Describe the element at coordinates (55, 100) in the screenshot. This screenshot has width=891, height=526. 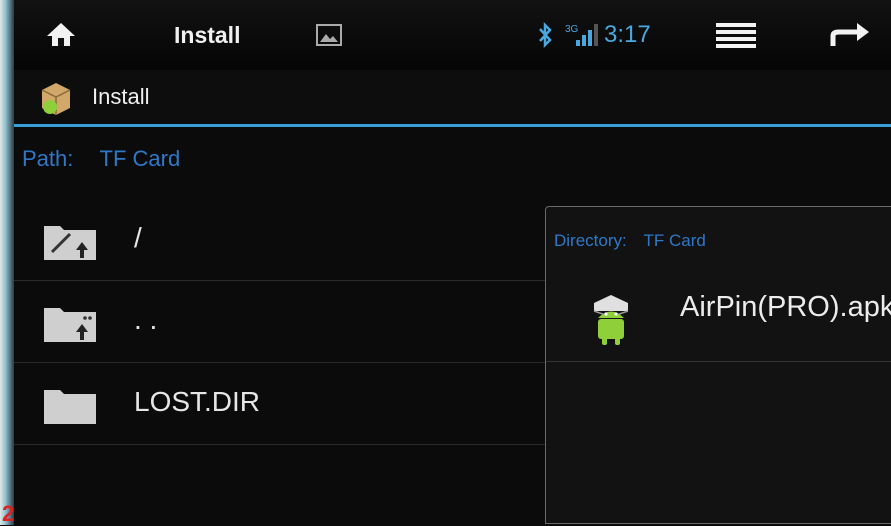
I see `installer-app-icon` at that location.